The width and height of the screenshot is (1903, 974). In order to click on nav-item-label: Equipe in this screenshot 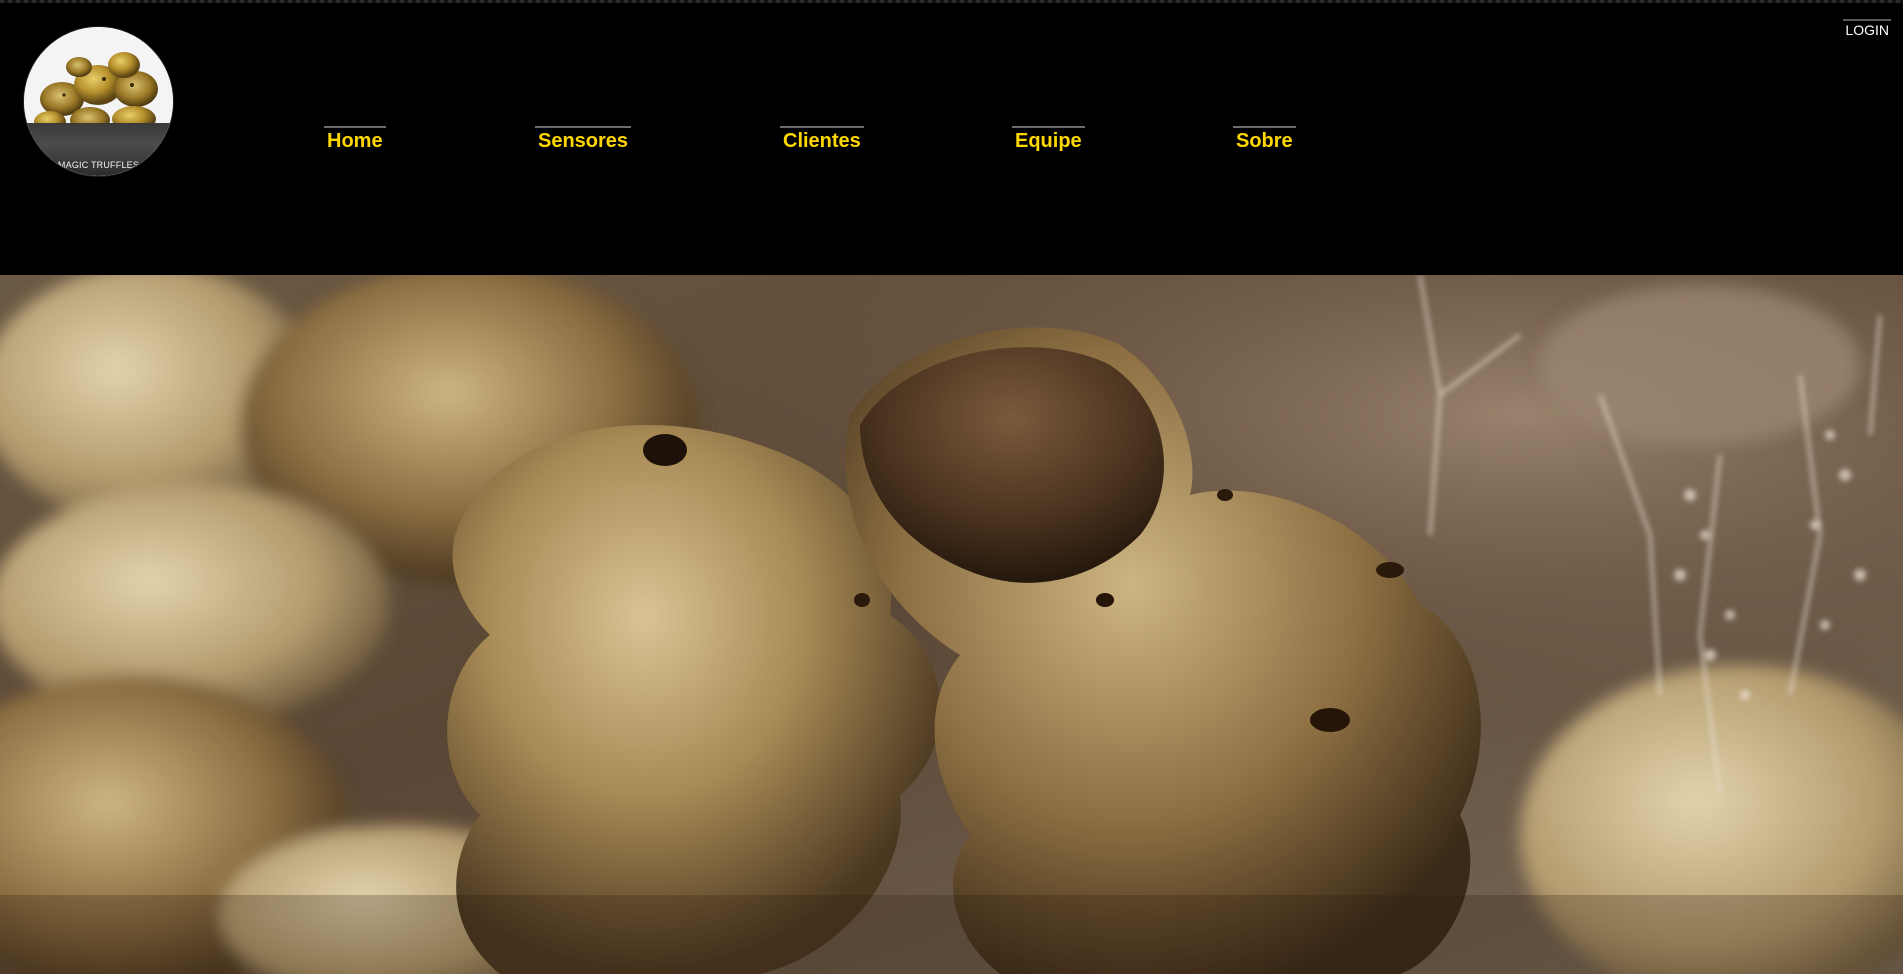, I will do `click(1048, 141)`.